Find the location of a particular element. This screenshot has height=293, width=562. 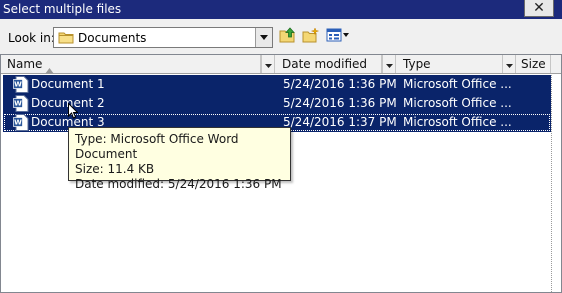

folder-icon is located at coordinates (66, 39).